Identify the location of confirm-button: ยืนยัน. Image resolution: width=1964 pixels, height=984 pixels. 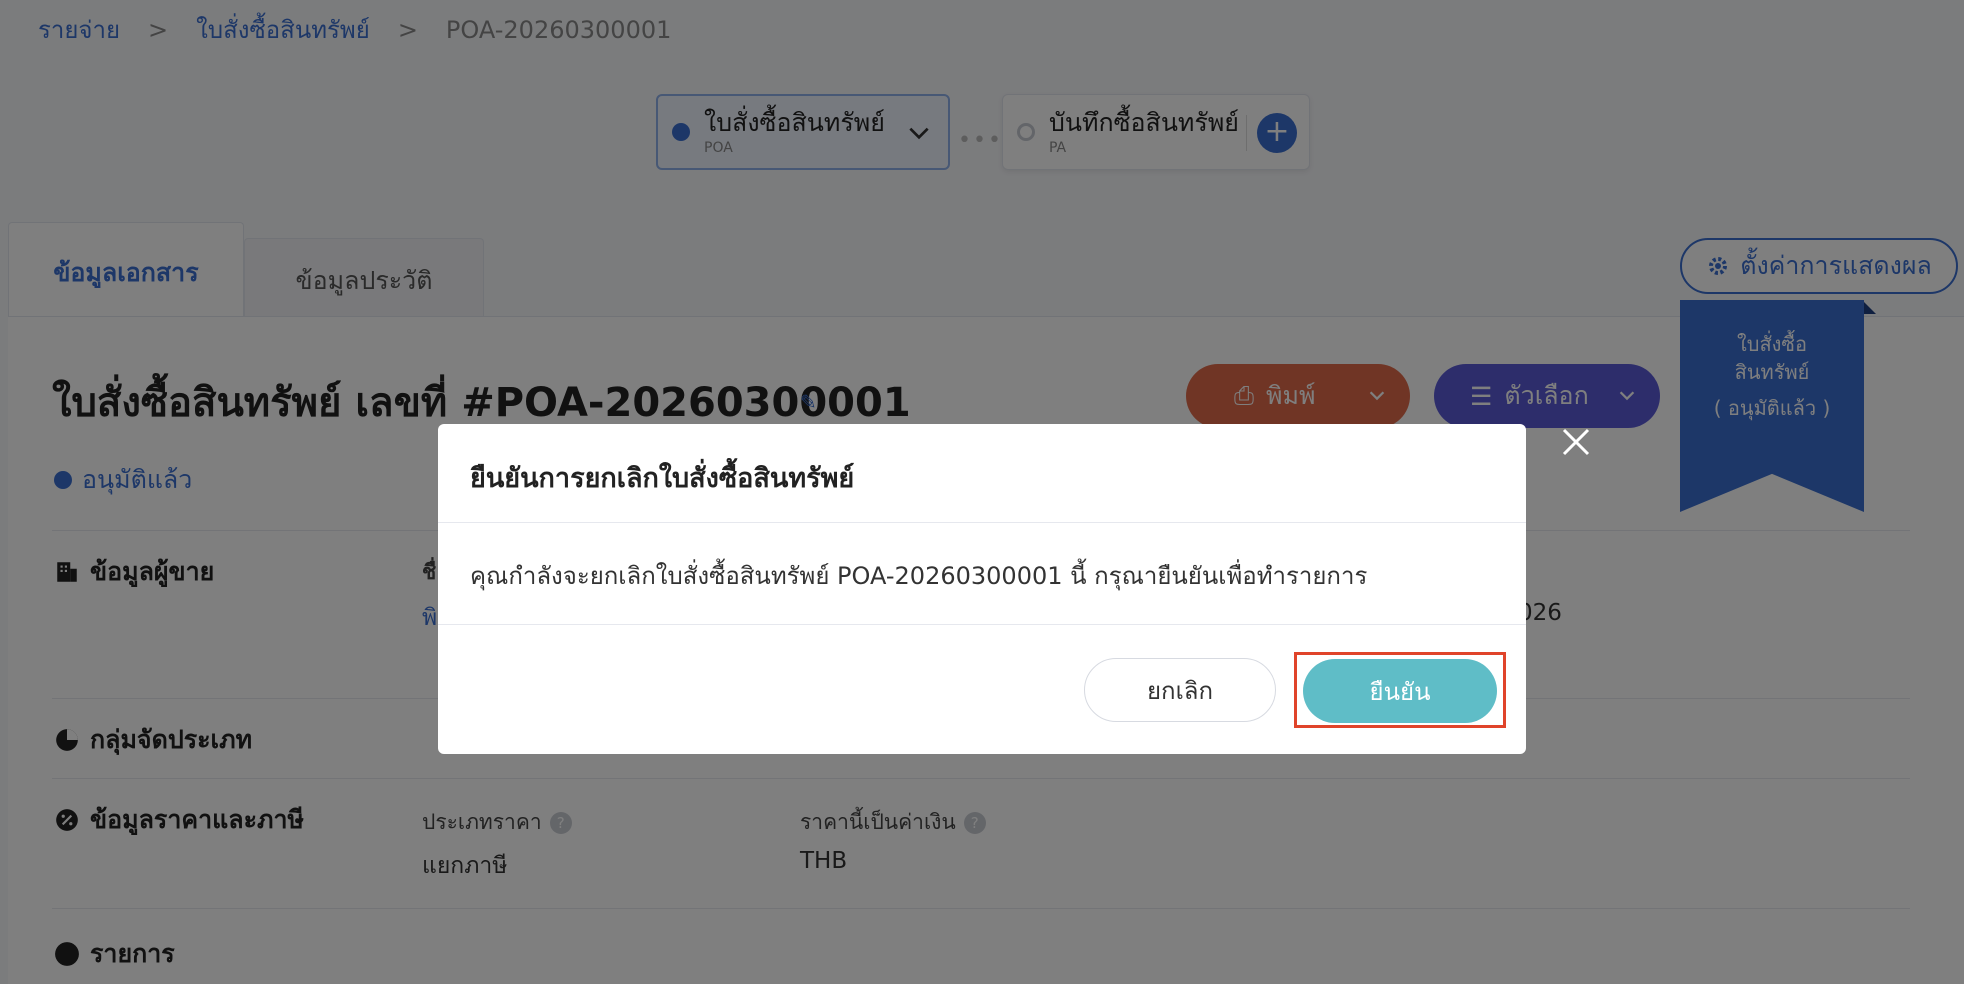
(1400, 691).